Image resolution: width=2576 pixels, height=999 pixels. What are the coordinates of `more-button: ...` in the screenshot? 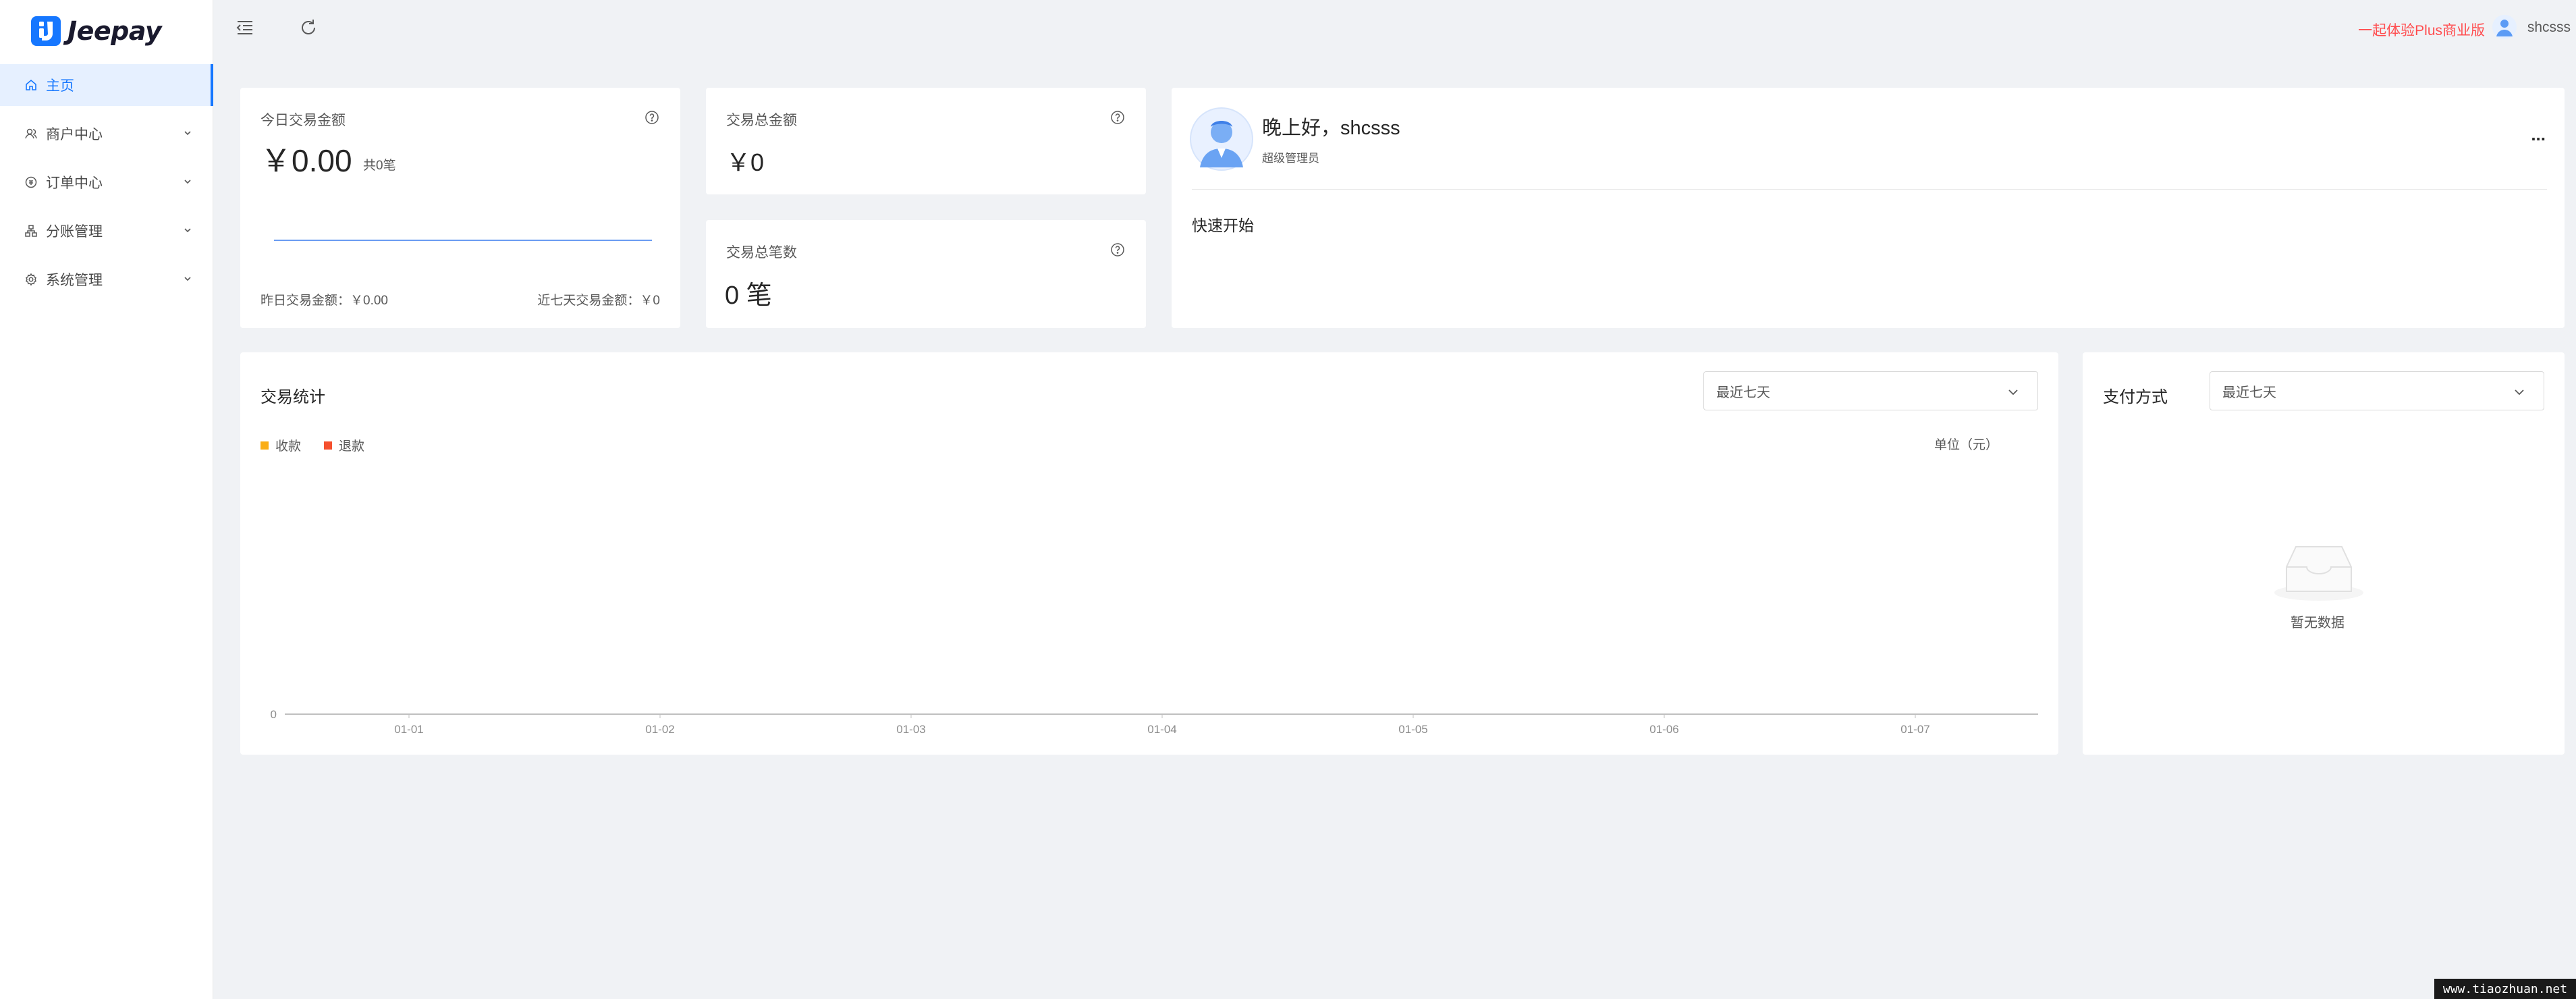 It's located at (2538, 134).